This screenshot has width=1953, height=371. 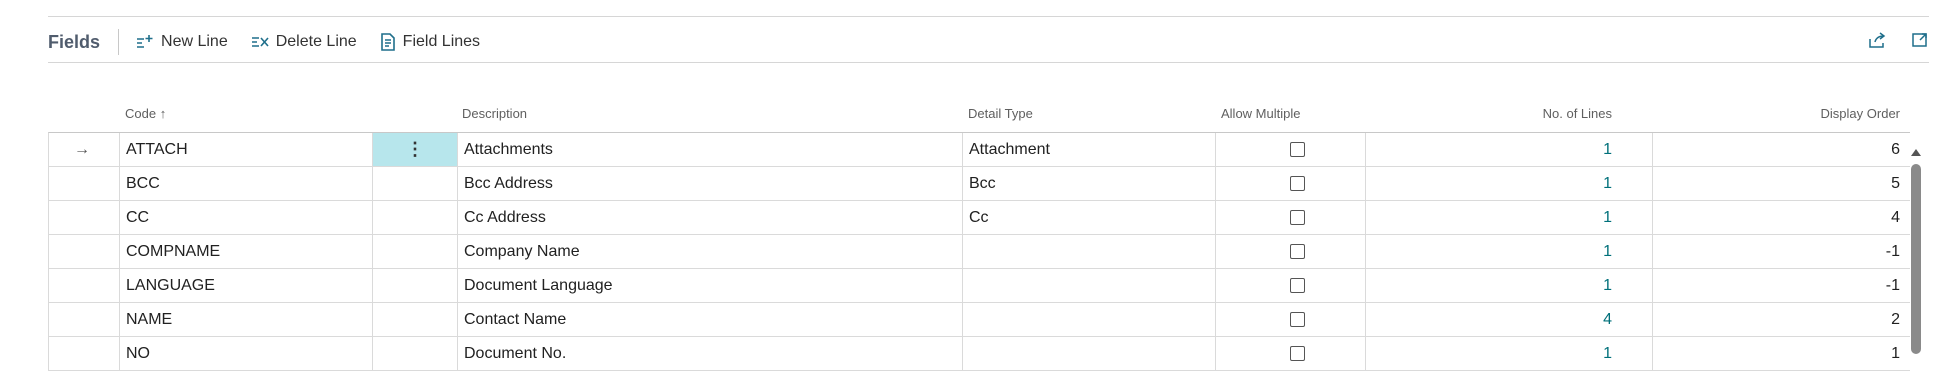 What do you see at coordinates (1920, 42) in the screenshot?
I see `expand-icon` at bounding box center [1920, 42].